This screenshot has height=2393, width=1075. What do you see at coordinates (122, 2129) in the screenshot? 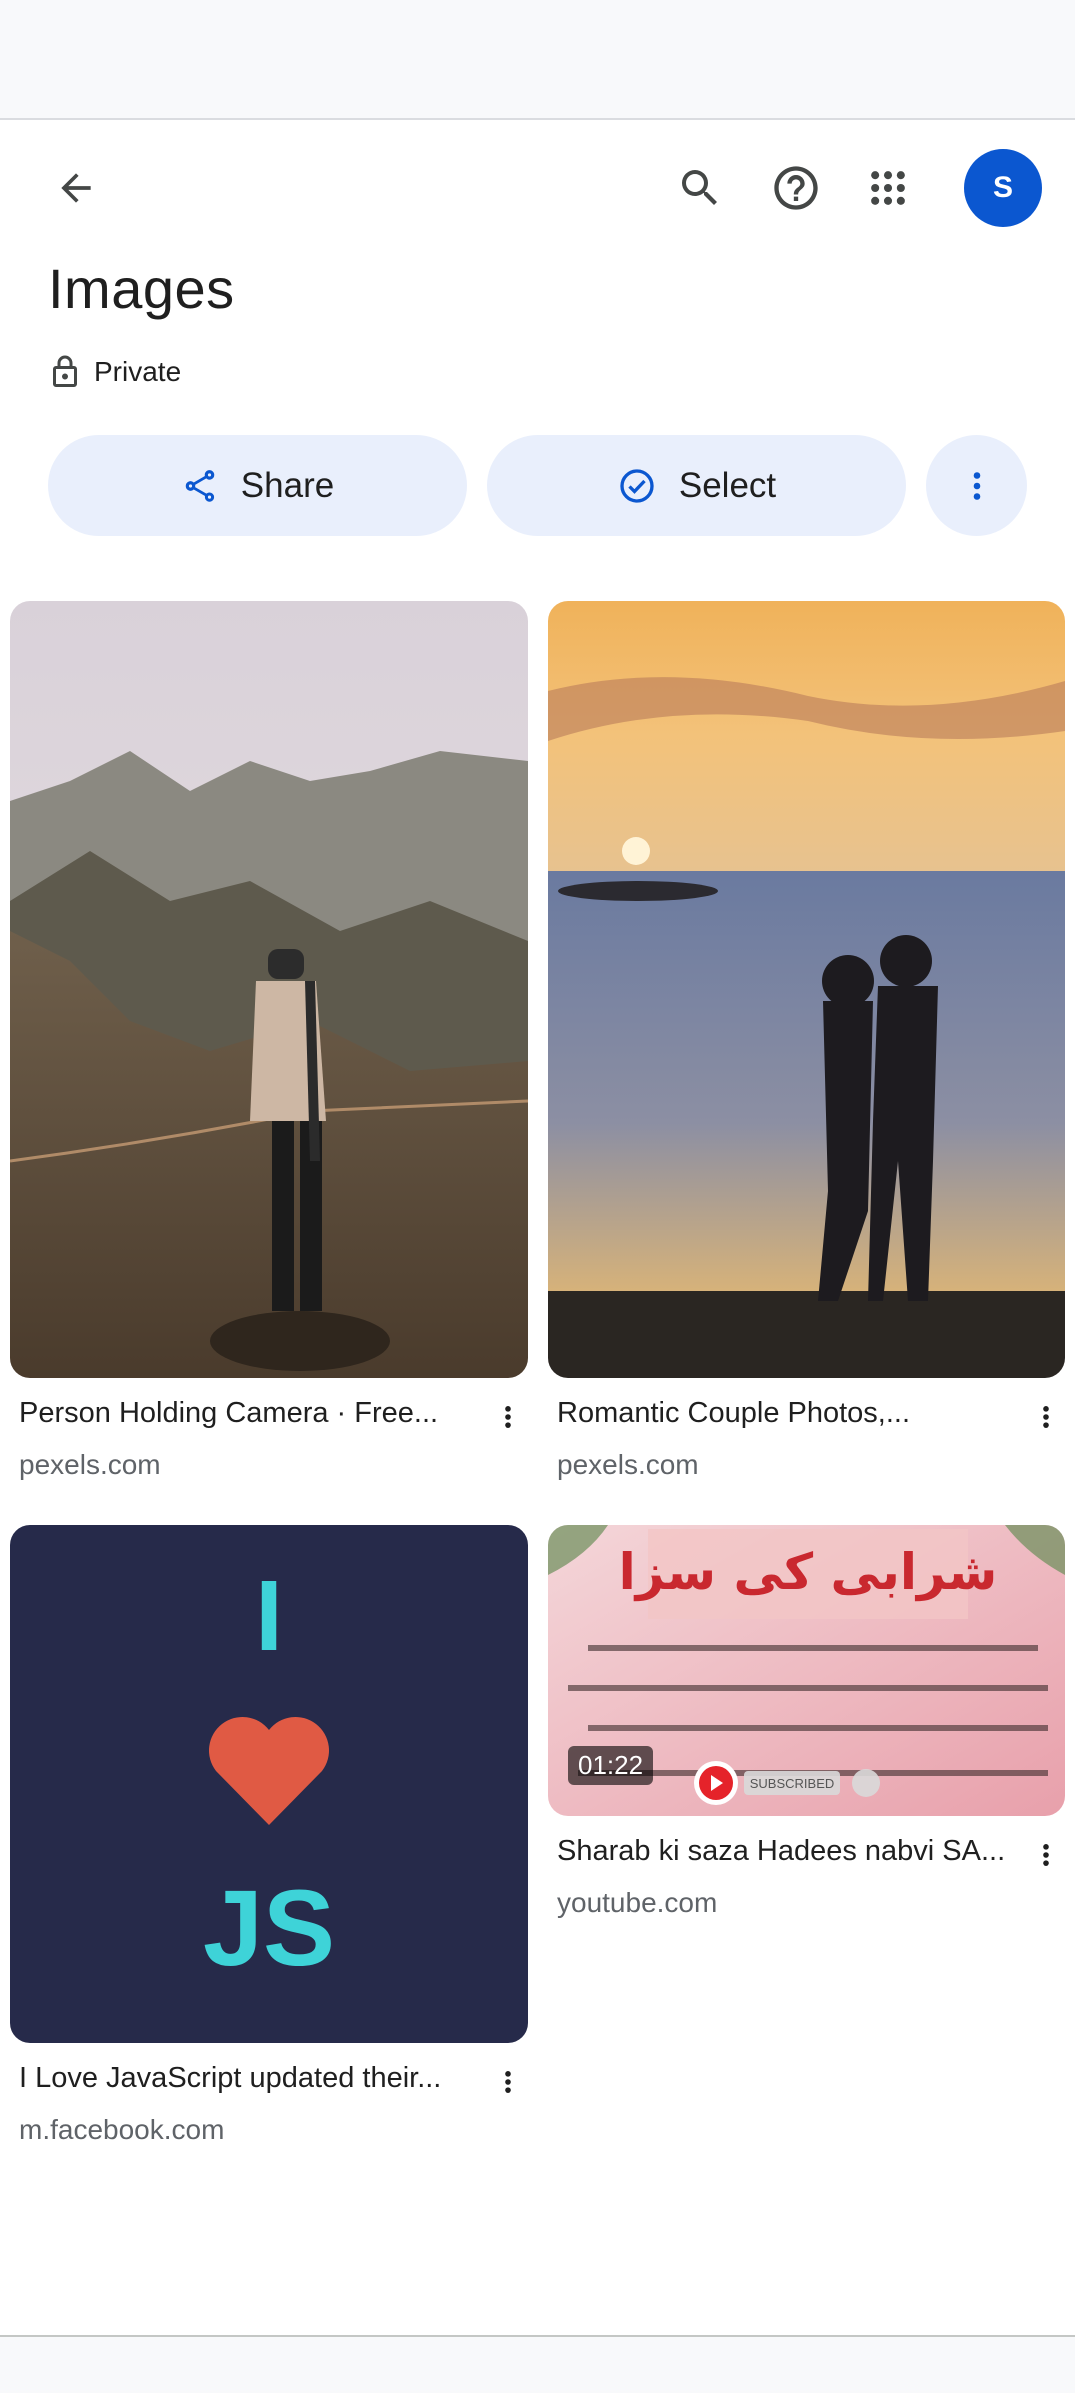
I see `result-source: m.facebook.com` at bounding box center [122, 2129].